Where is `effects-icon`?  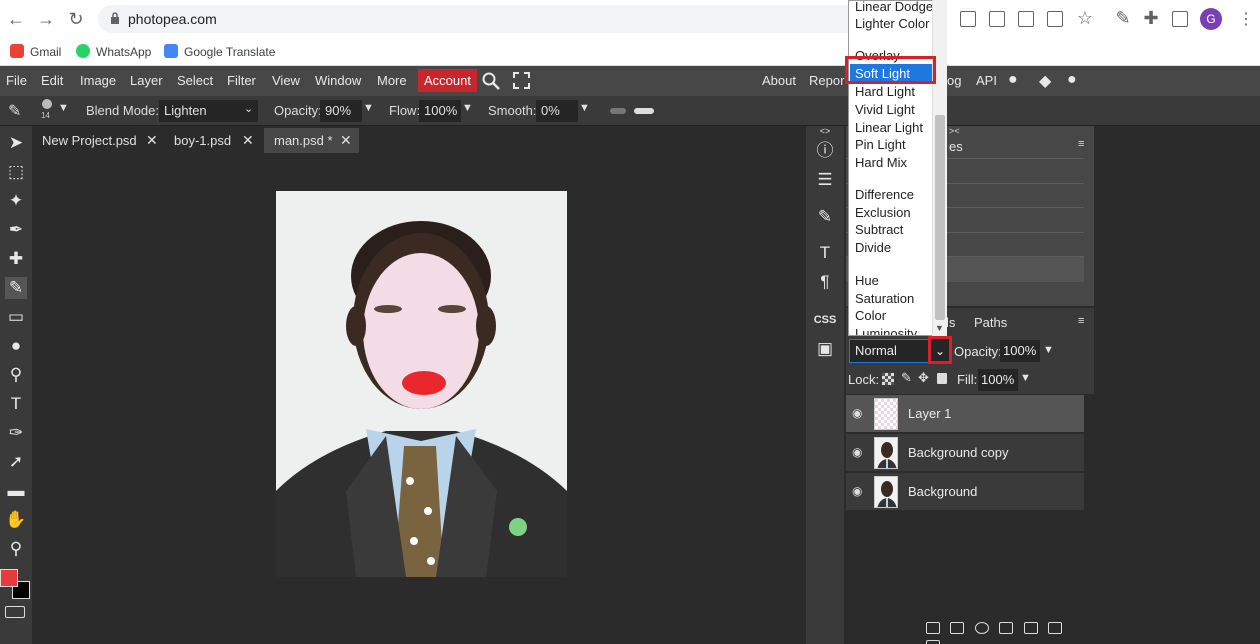
effects-icon is located at coordinates (957, 628).